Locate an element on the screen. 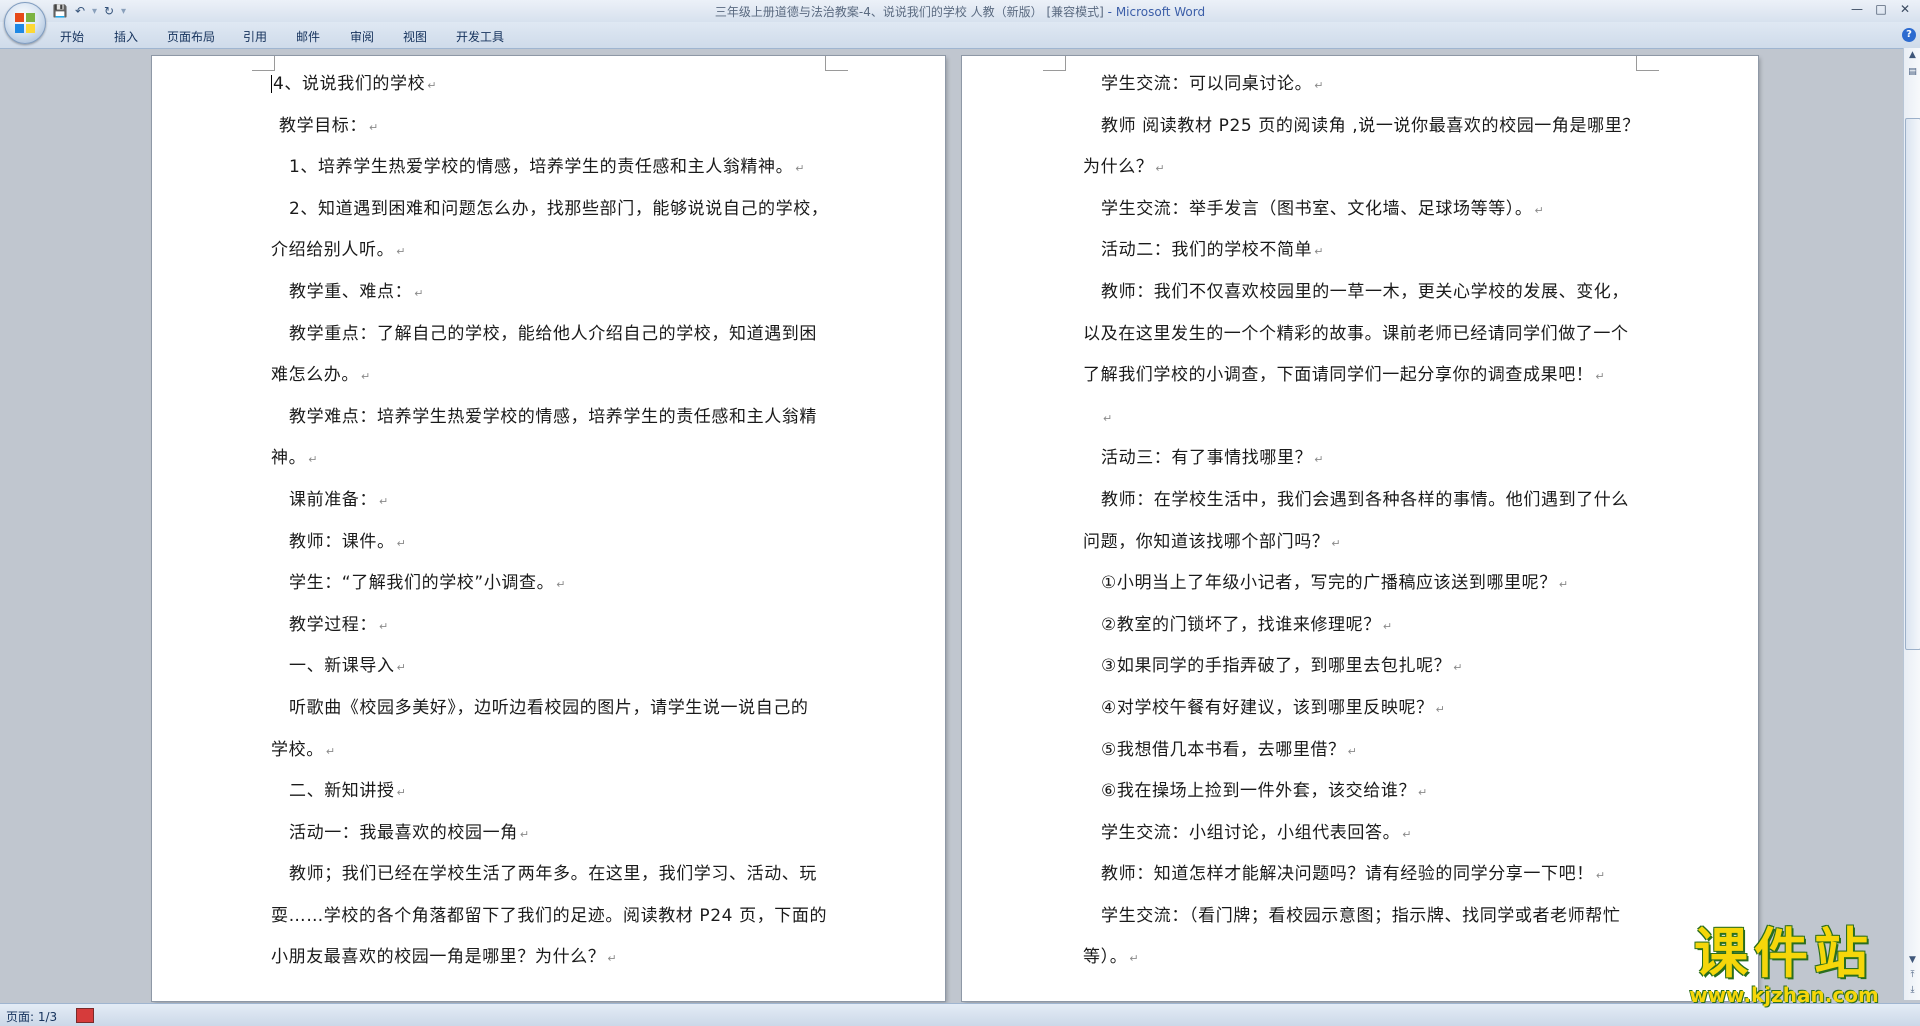 This screenshot has height=1026, width=1920. text-line: 1、培养学生热爱学校的情感，培养学生的责任感和主人翁精神。 ↵ is located at coordinates (551, 168).